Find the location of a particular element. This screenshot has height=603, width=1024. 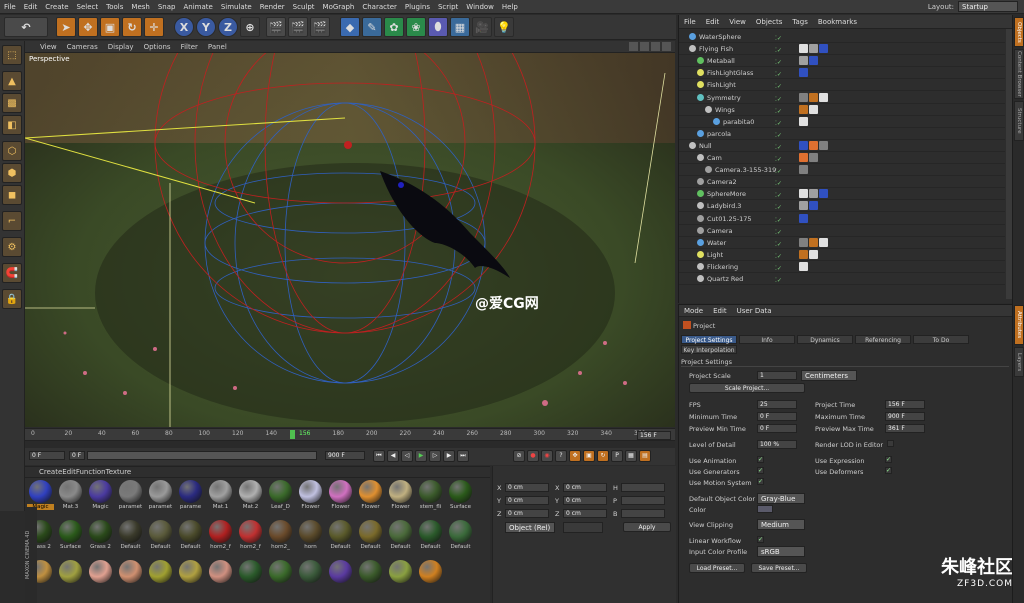

go-start-icon: ⏮ is located at coordinates (379, 456).